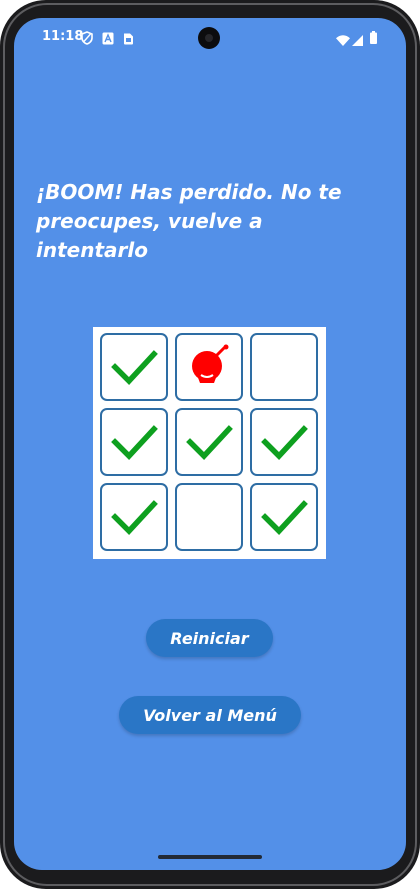  What do you see at coordinates (357, 40) in the screenshot?
I see `signal-icon` at bounding box center [357, 40].